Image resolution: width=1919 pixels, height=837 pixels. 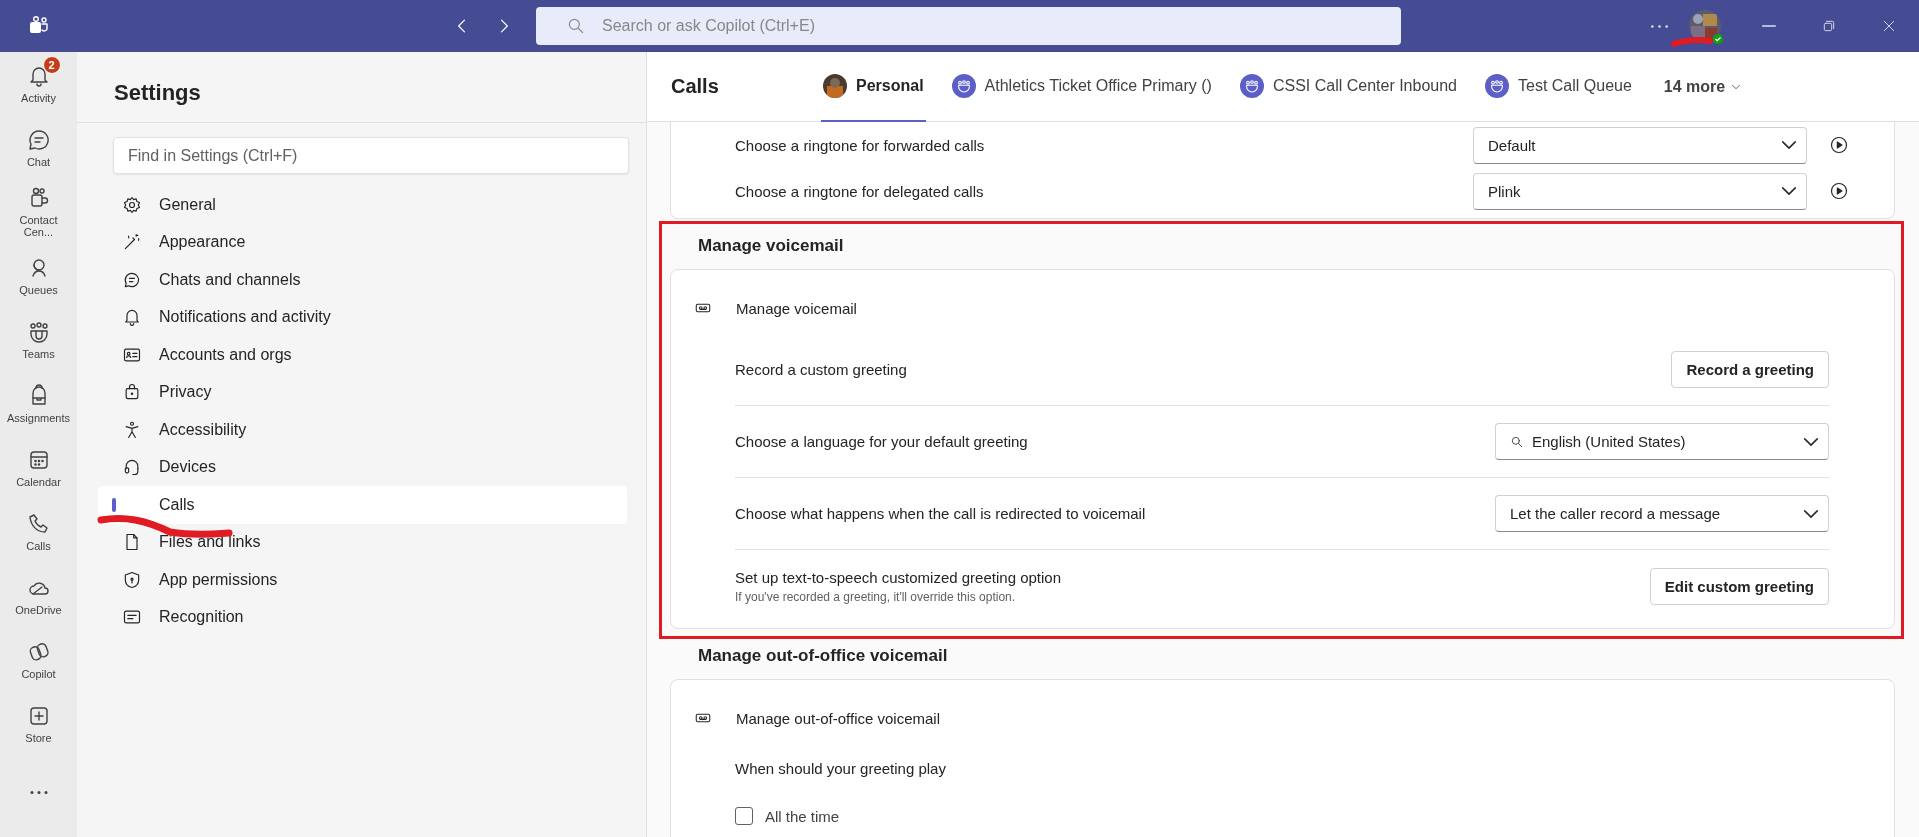 What do you see at coordinates (1750, 369) in the screenshot?
I see `greeting-button: Record a greeting` at bounding box center [1750, 369].